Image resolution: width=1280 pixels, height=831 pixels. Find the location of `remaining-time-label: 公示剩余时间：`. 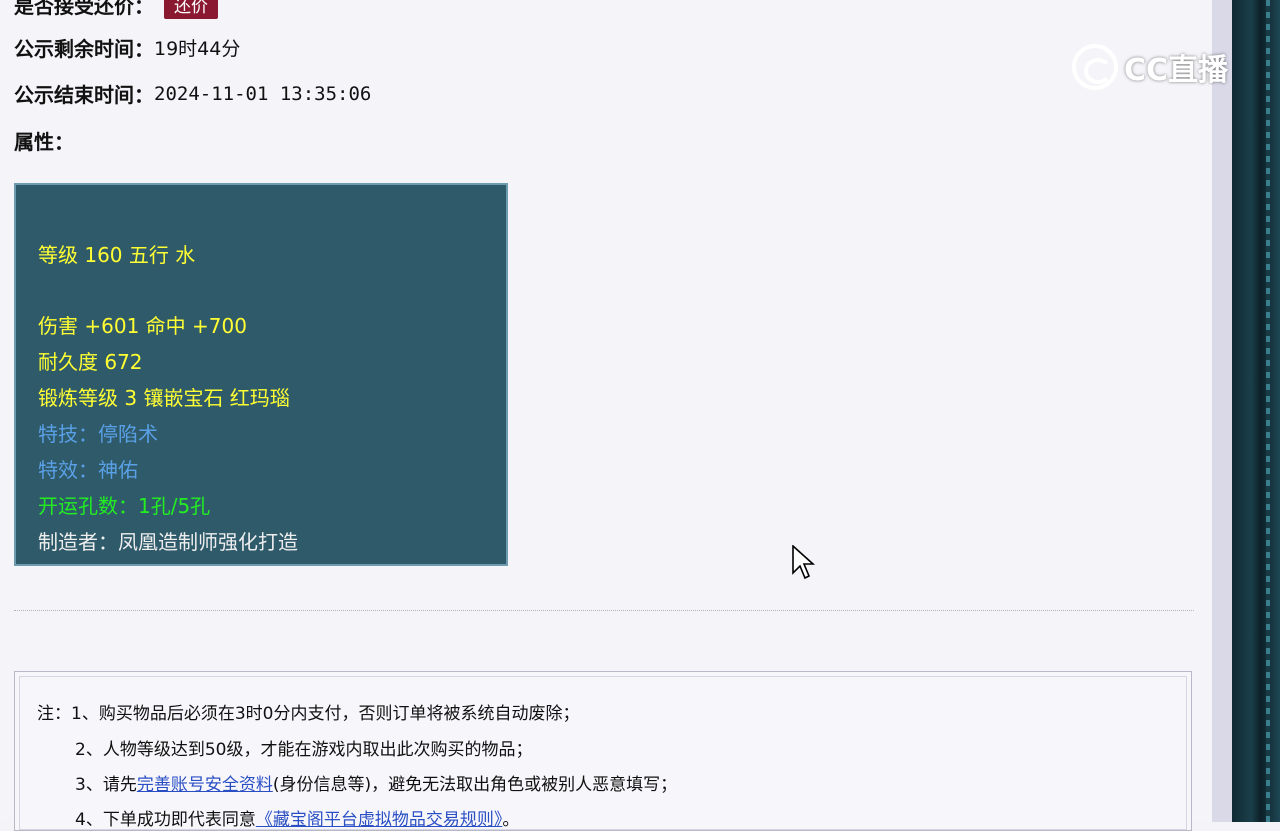

remaining-time-label: 公示剩余时间： is located at coordinates (84, 49).